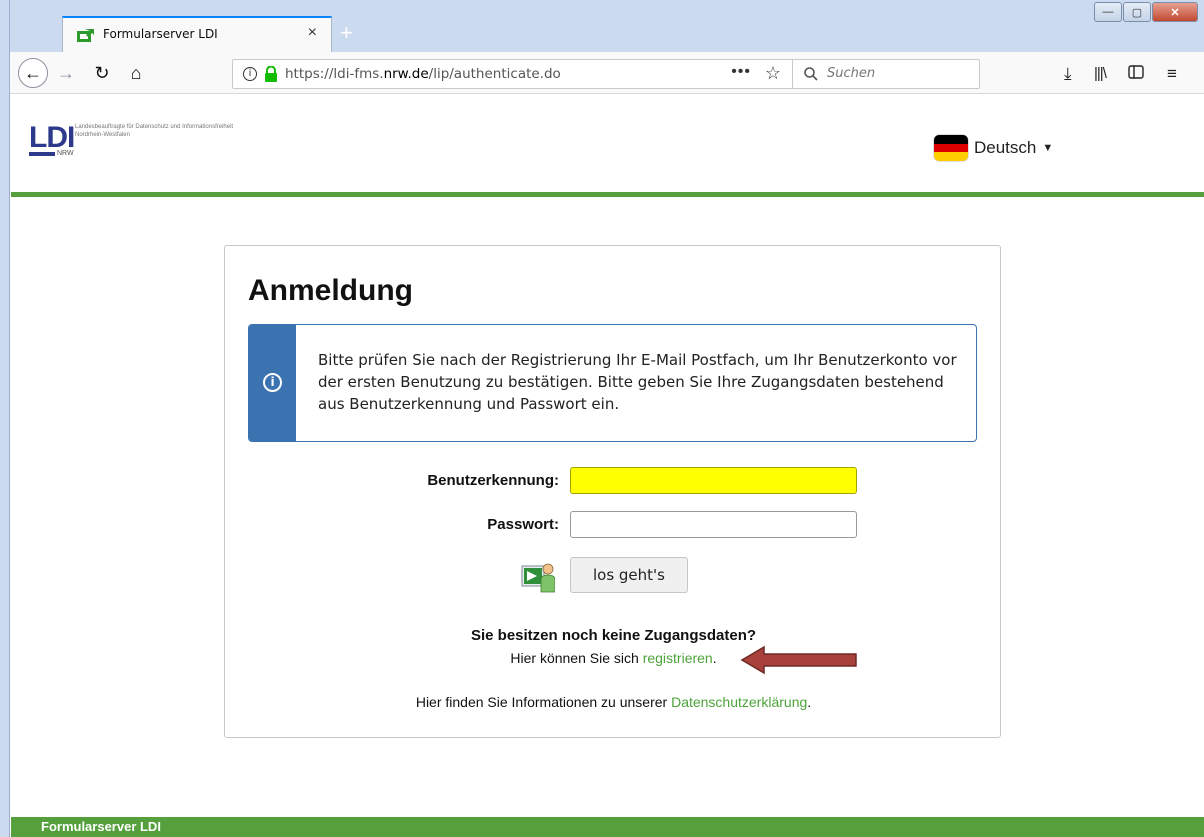 Image resolution: width=1204 pixels, height=837 pixels. I want to click on title-bar: Formularserver LDI × + — ▢ ✕, so click(607, 26).